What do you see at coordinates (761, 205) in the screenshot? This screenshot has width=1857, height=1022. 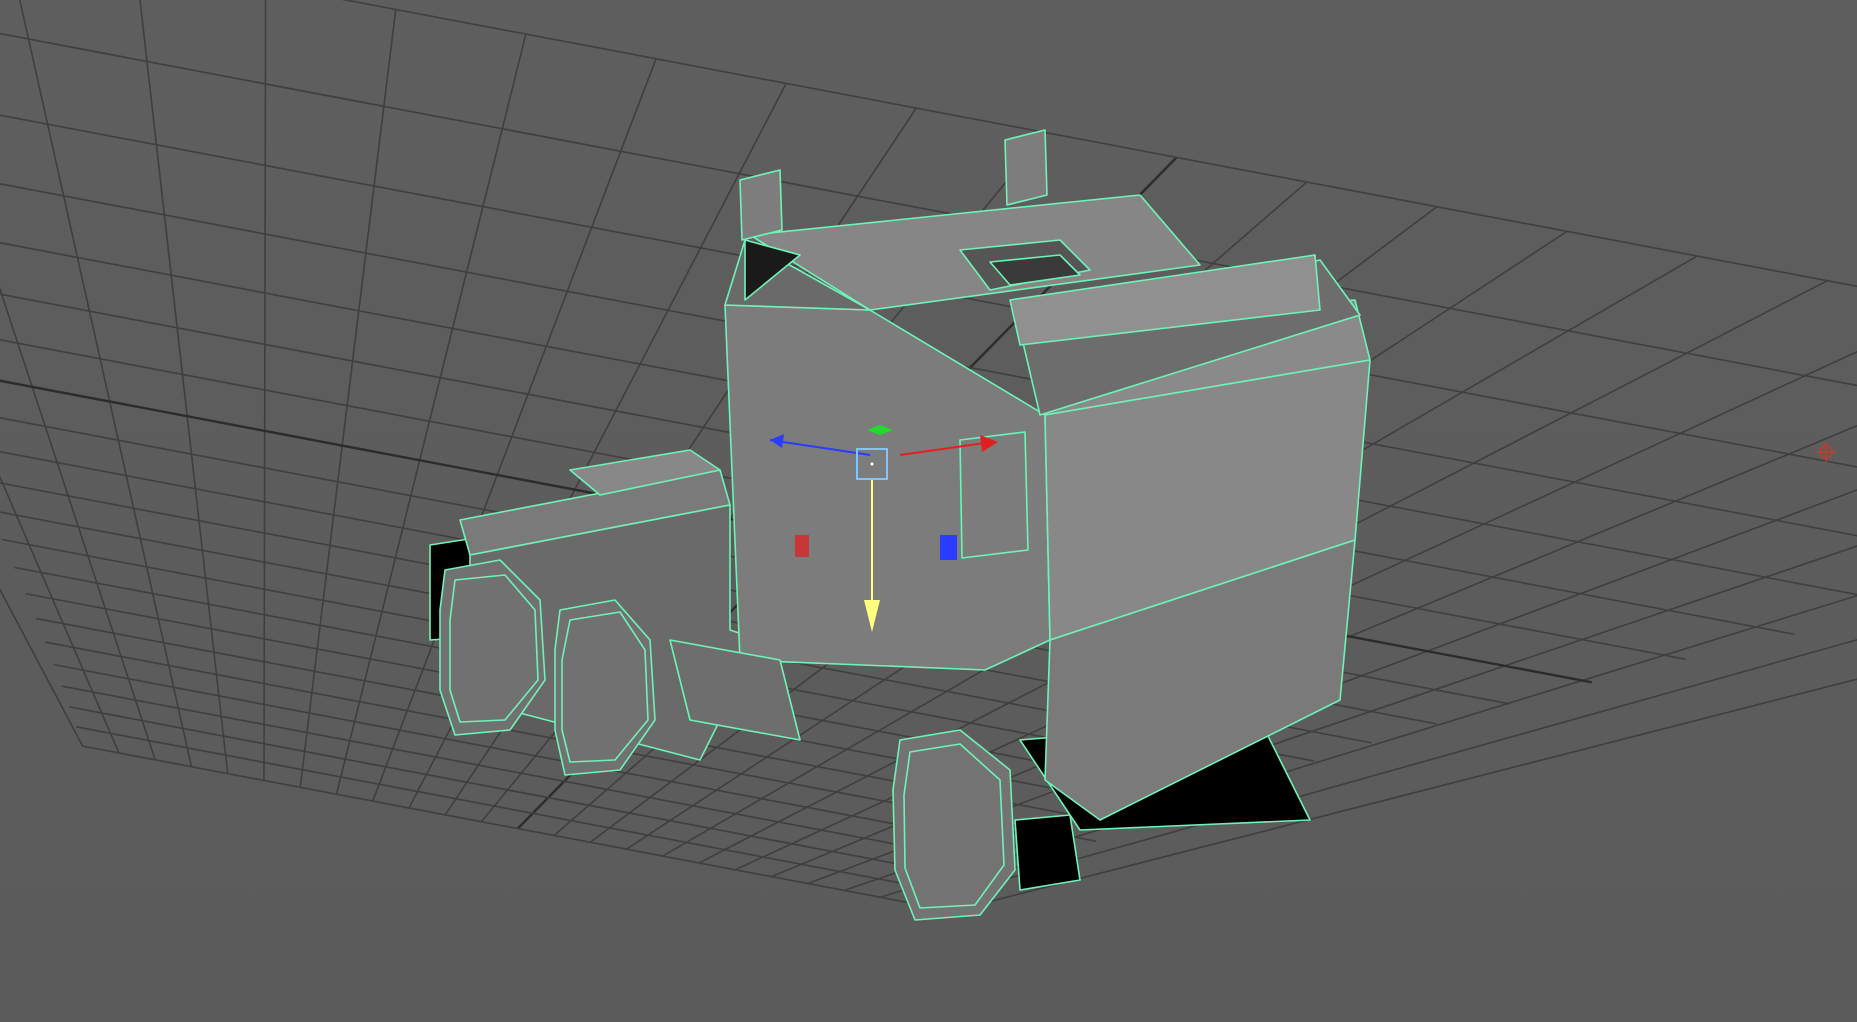 I see `exhaust-stack-left` at bounding box center [761, 205].